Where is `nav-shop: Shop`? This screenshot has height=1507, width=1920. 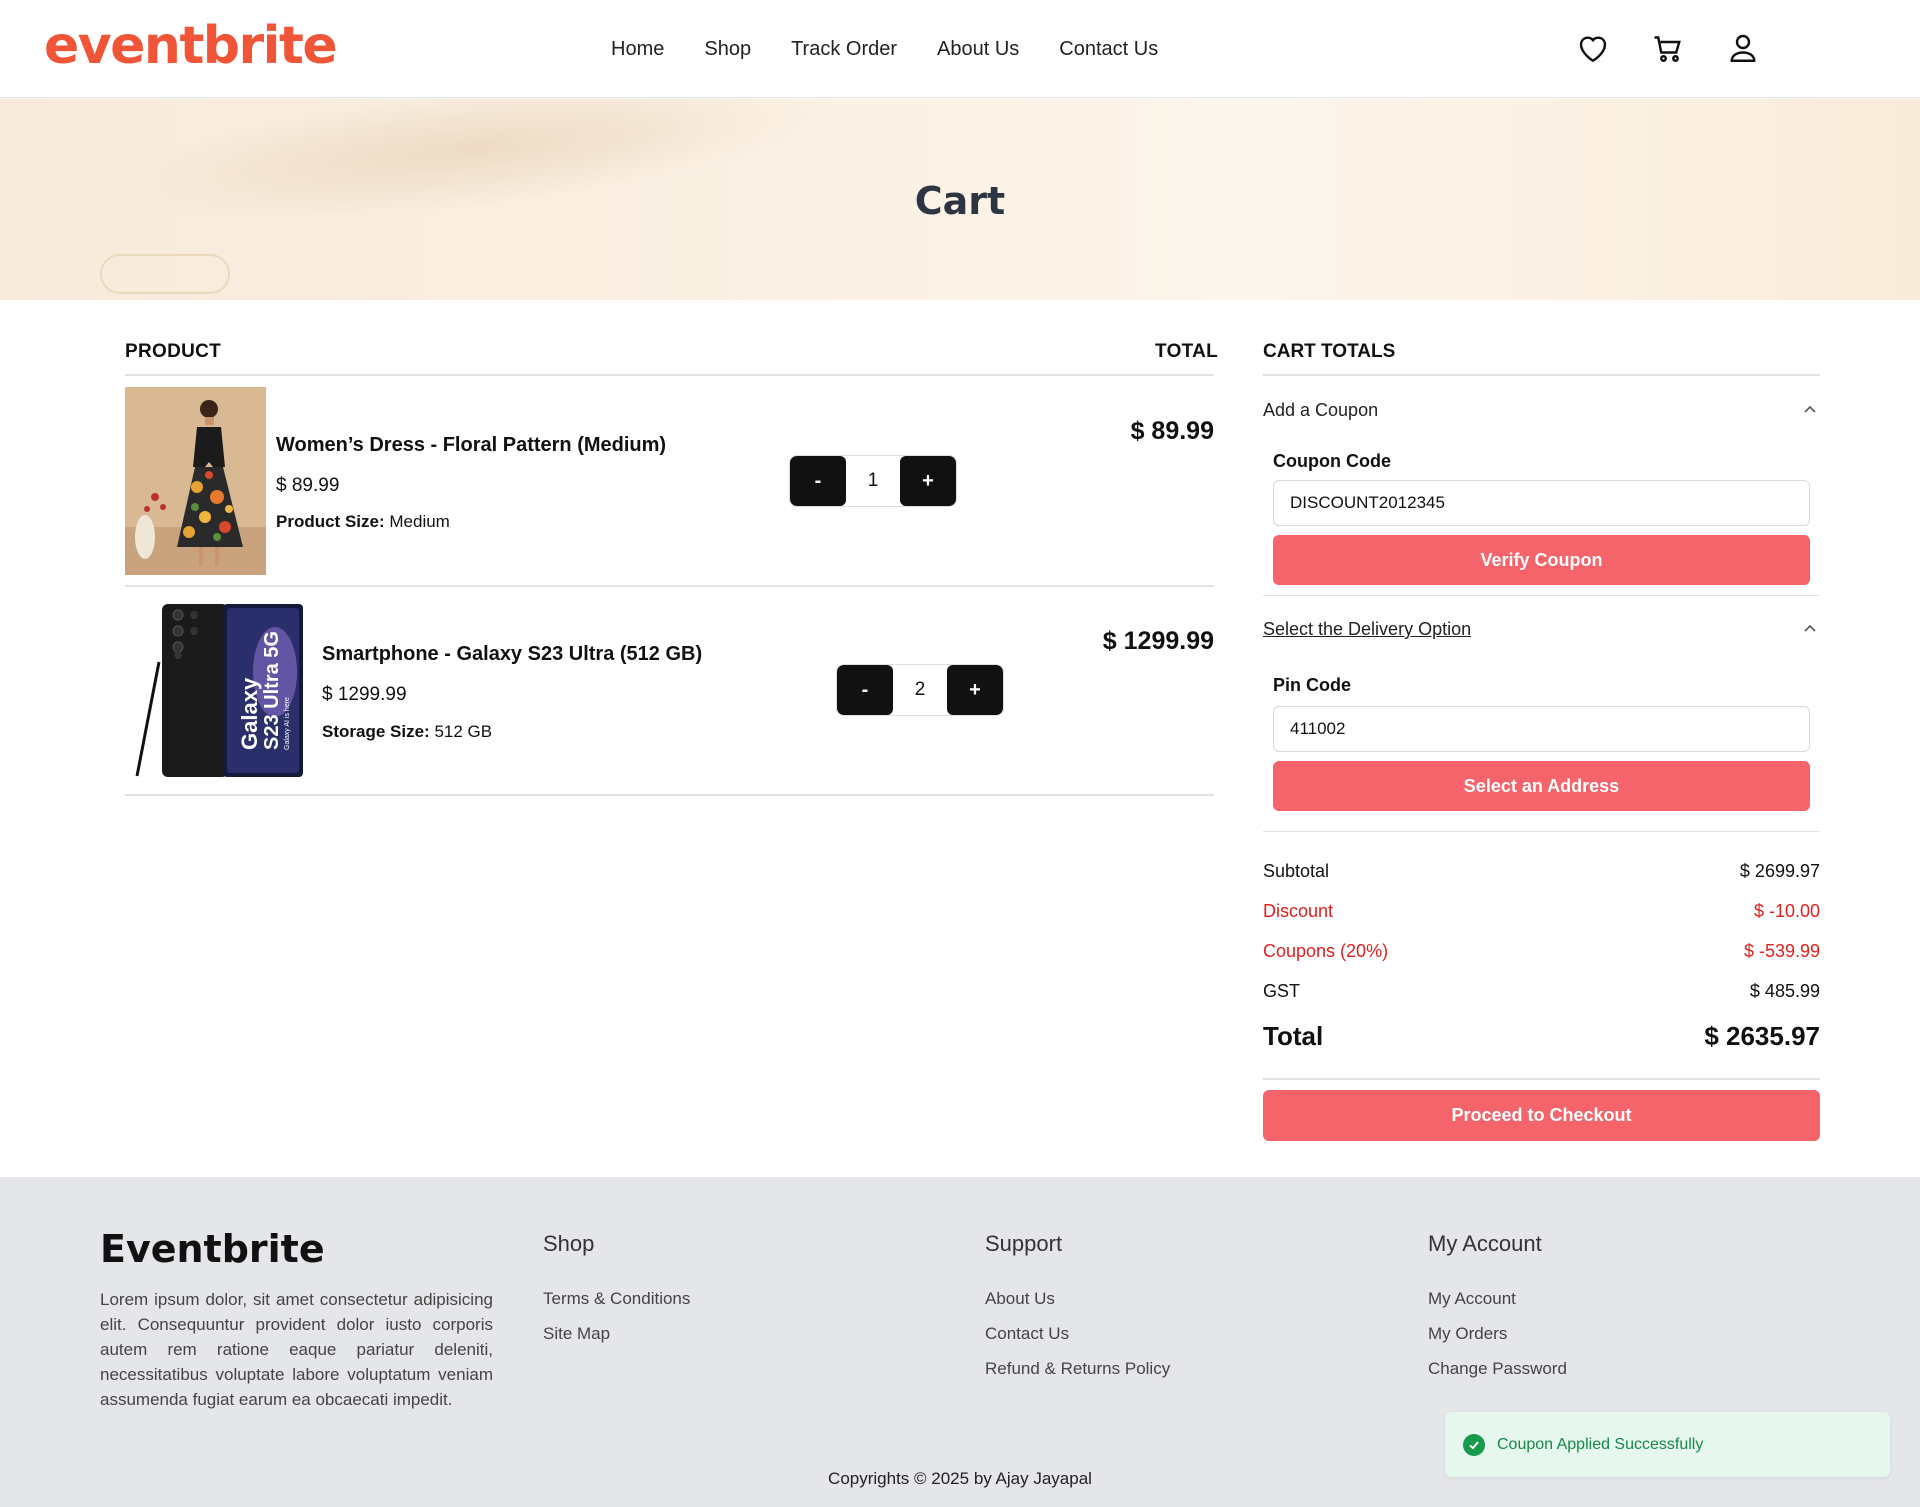 nav-shop: Shop is located at coordinates (727, 49).